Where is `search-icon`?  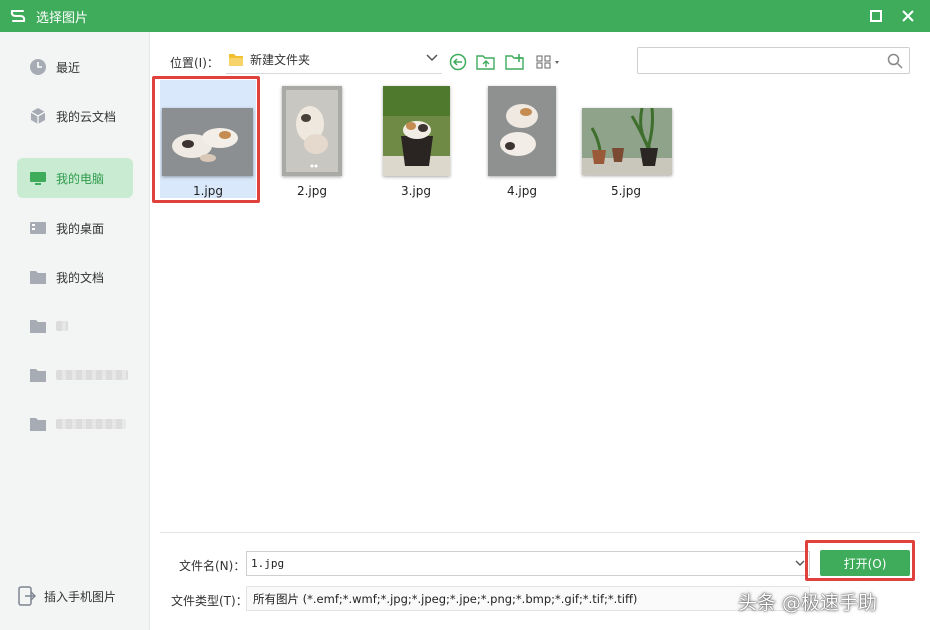 search-icon is located at coordinates (895, 61).